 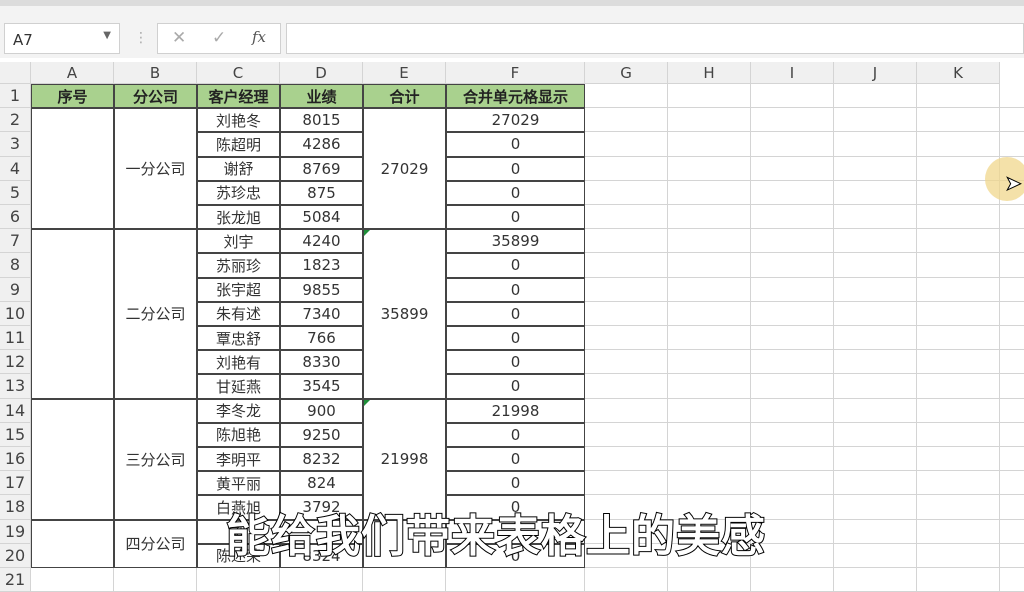 I want to click on branch-cell: 一分公司, so click(x=155, y=169).